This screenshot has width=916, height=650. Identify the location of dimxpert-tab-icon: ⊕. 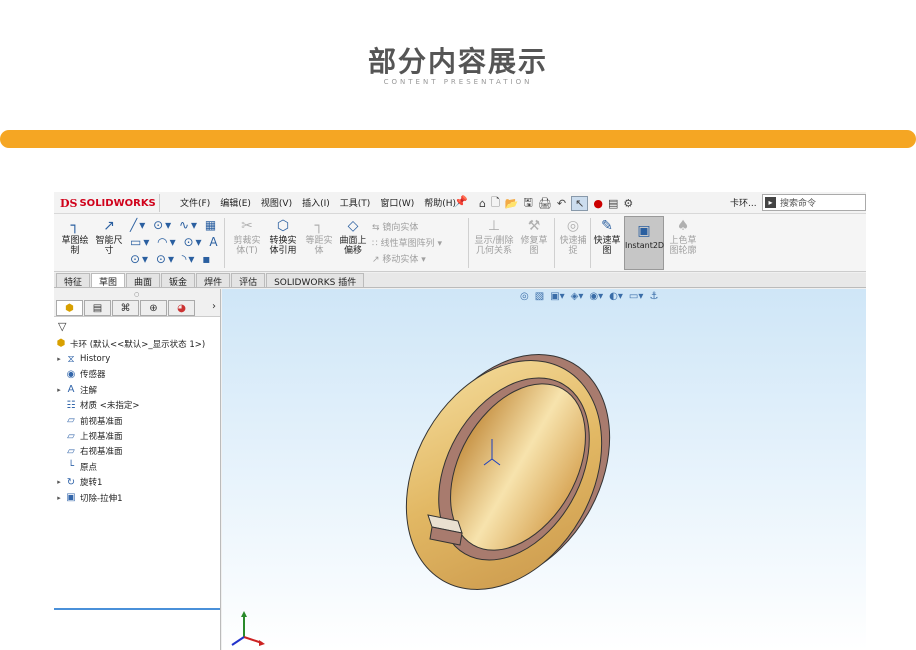
(153, 308).